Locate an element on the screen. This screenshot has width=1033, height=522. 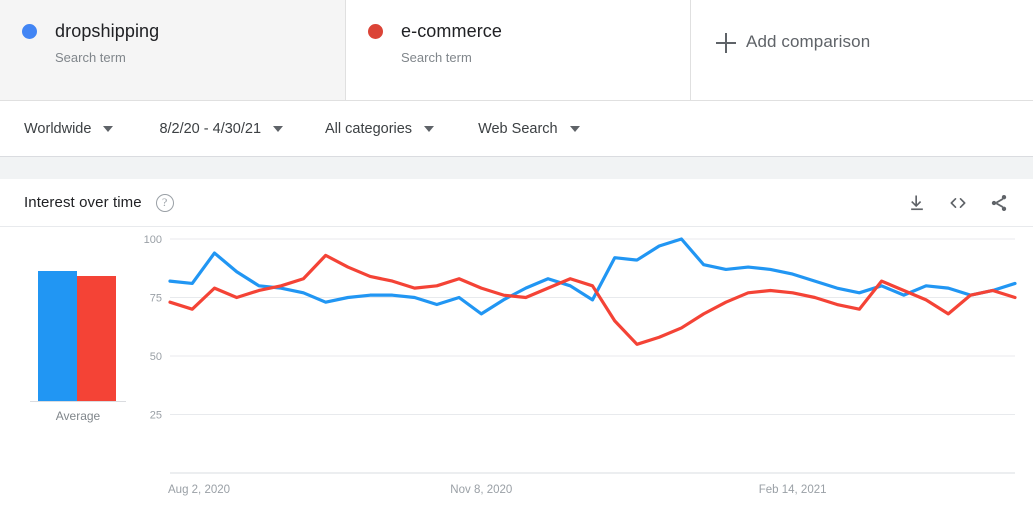
x-axis-tick-label: Feb 14, 2021 is located at coordinates (793, 490).